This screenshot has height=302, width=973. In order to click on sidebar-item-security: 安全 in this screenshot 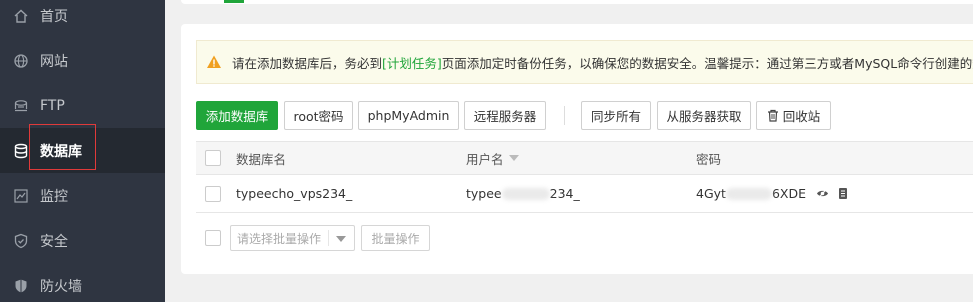, I will do `click(82, 240)`.